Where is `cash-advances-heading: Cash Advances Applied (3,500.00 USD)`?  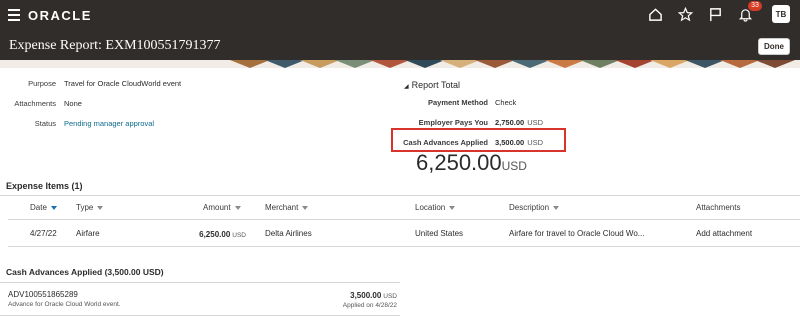
cash-advances-heading: Cash Advances Applied (3,500.00 USD) is located at coordinates (85, 272).